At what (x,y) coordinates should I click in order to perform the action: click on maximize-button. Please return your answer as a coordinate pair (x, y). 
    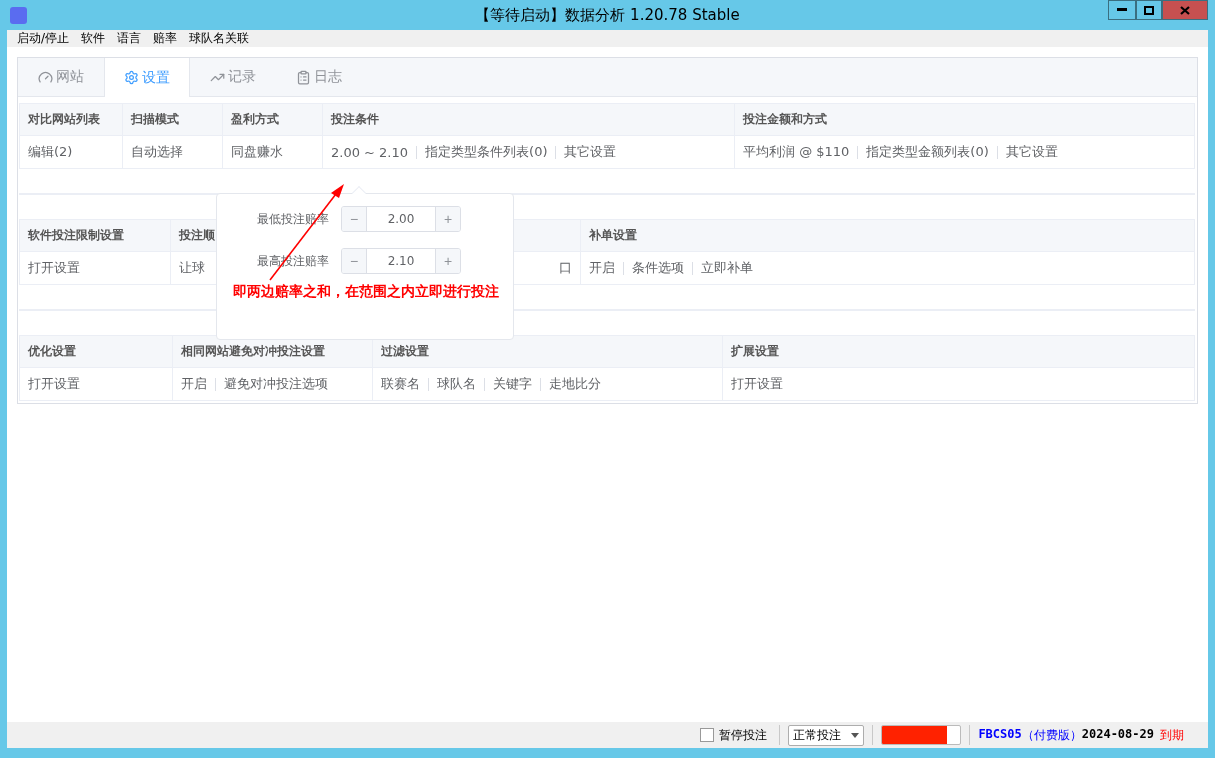
    Looking at the image, I should click on (1149, 10).